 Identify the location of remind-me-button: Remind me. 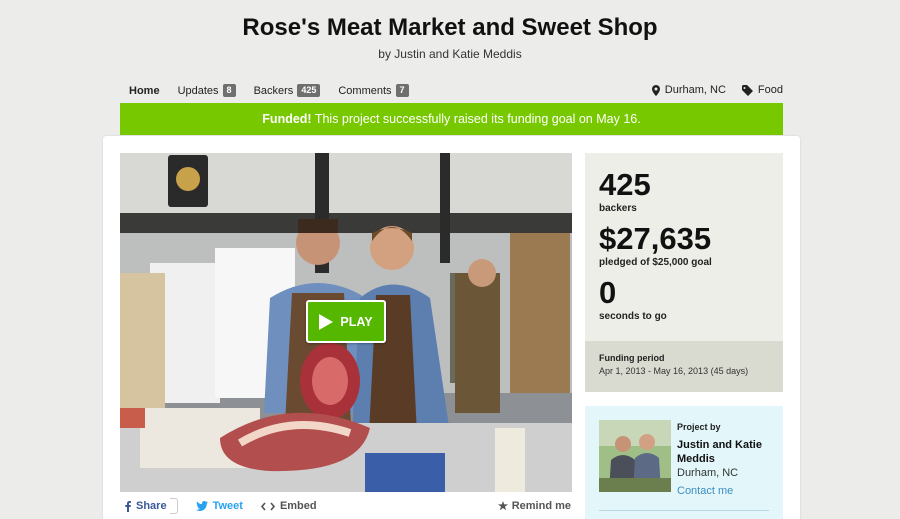
(534, 506).